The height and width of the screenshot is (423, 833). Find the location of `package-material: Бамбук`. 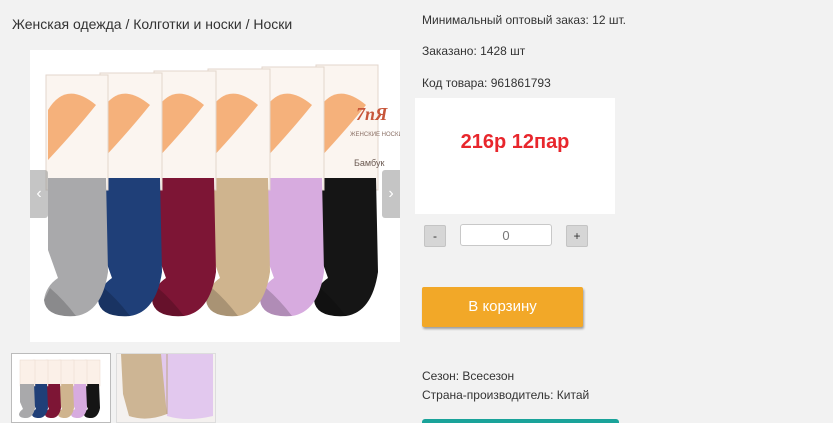

package-material: Бамбук is located at coordinates (369, 163).